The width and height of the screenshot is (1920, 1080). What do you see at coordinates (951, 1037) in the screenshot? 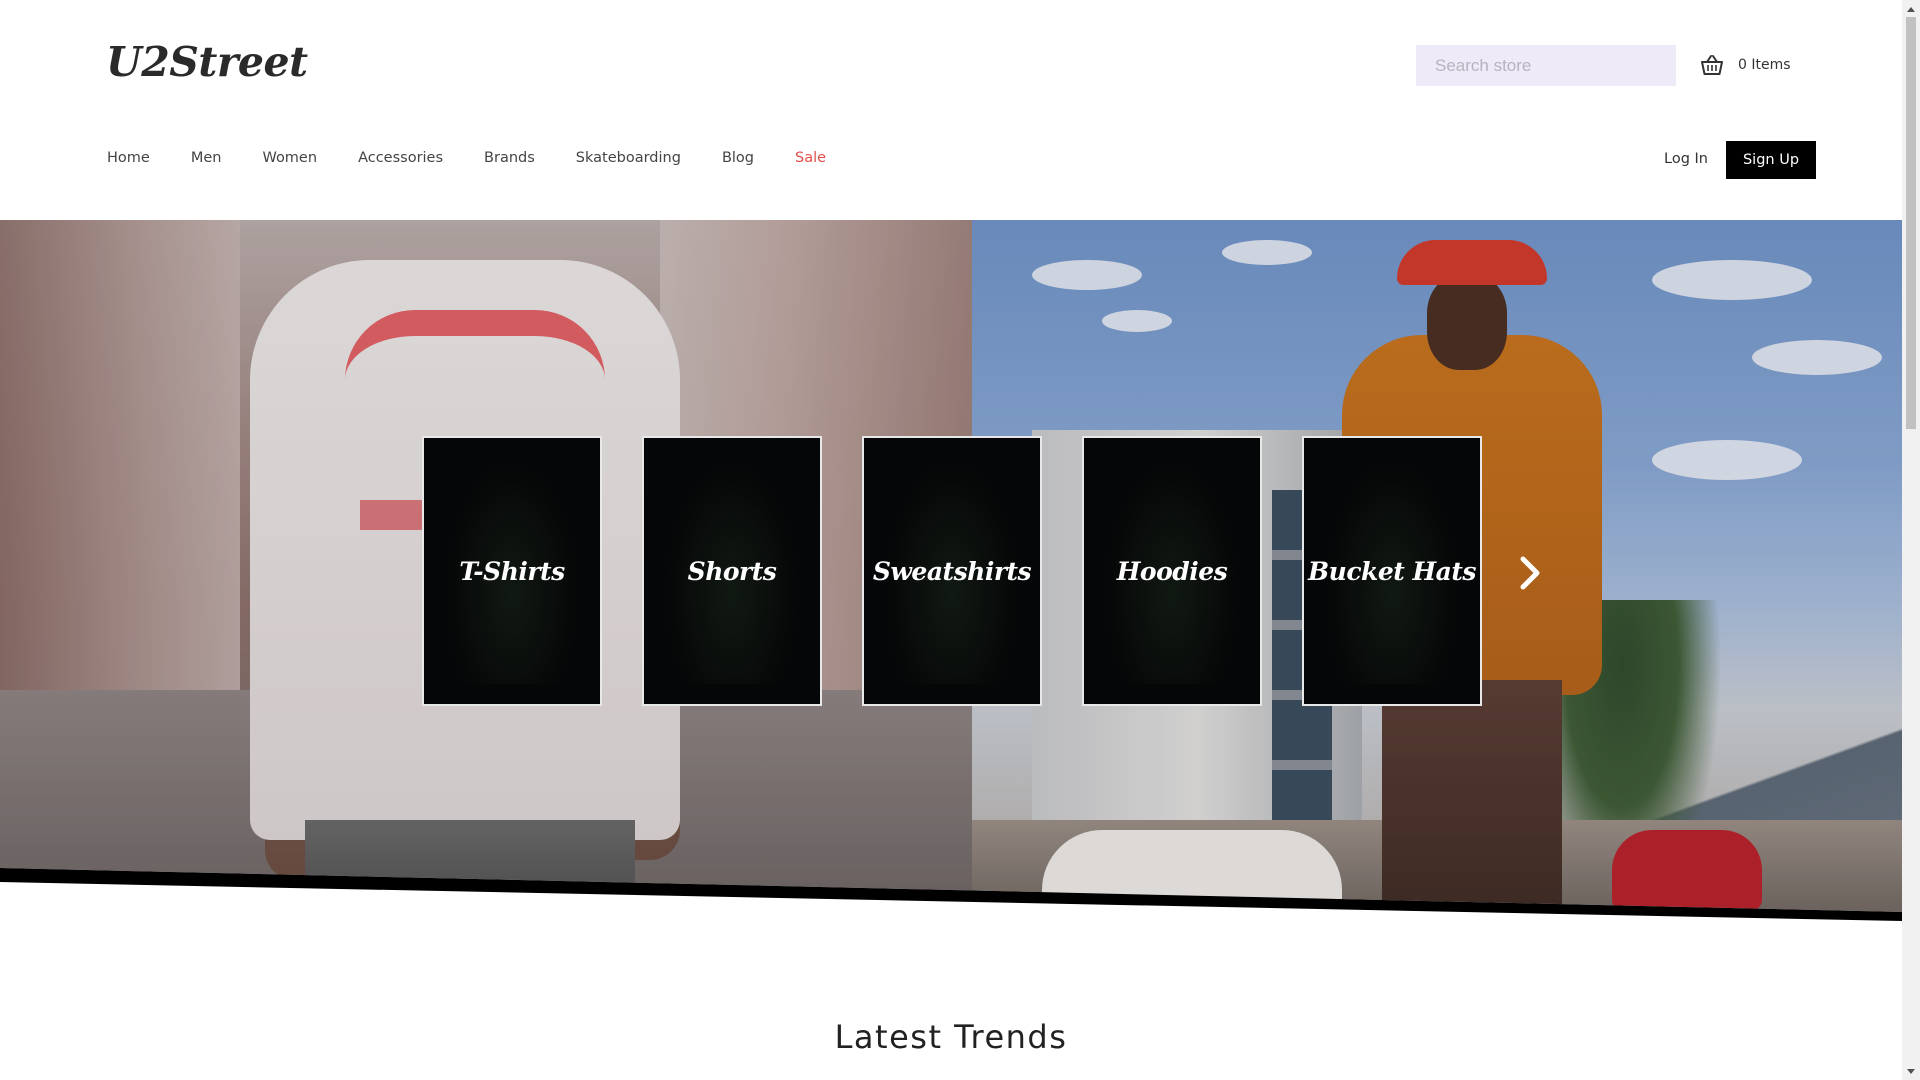
I see `latest-trends-heading: Latest Trends` at bounding box center [951, 1037].